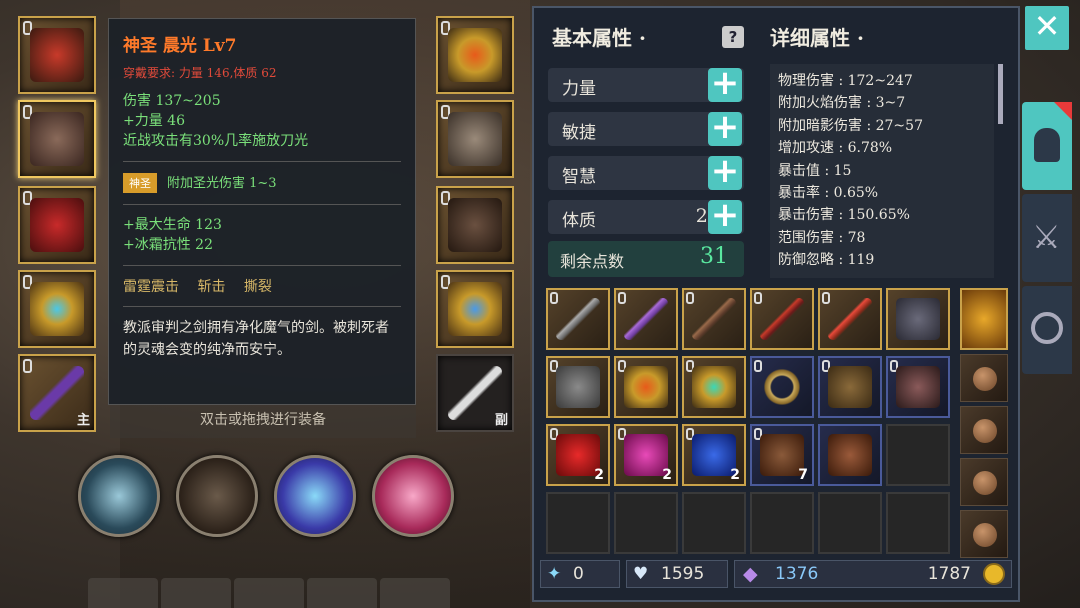  I want to click on main-weapon-slot: 主, so click(57, 393).